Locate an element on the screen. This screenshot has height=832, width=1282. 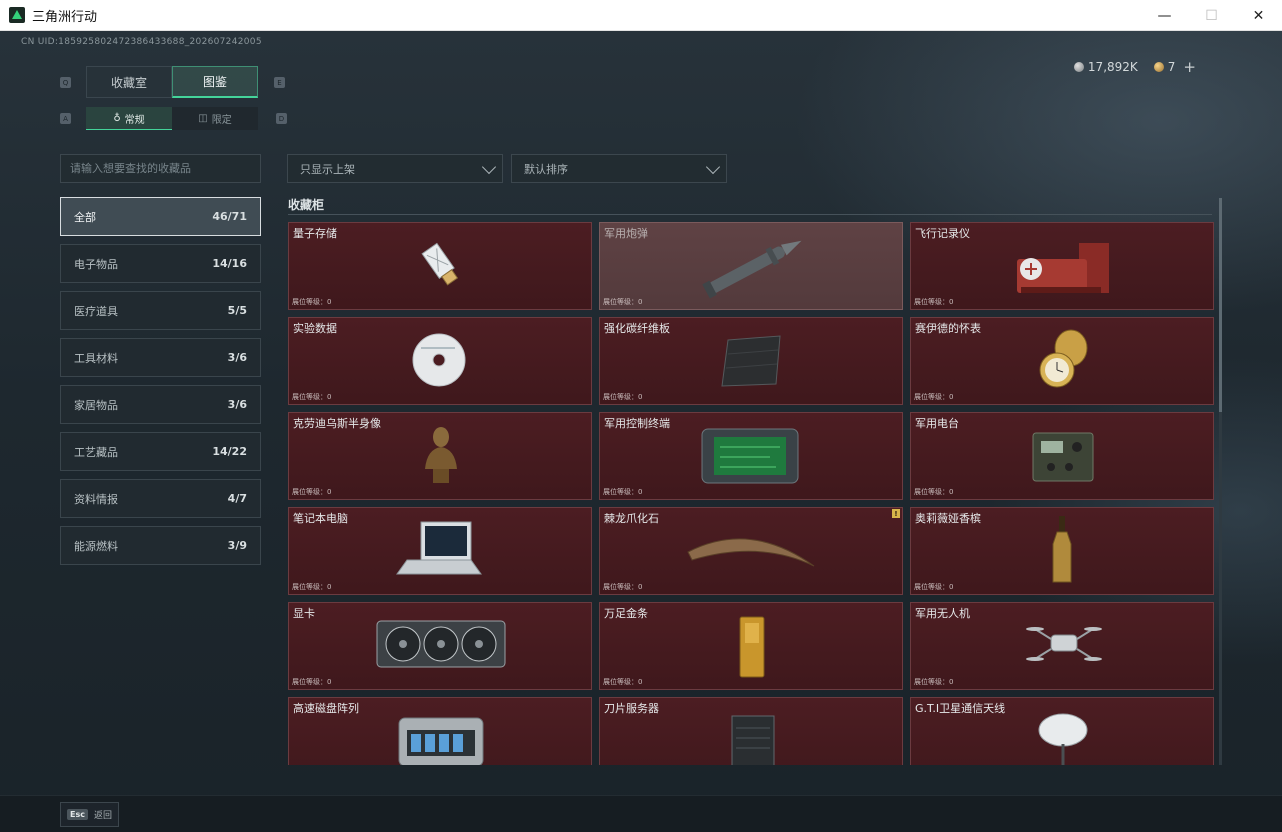
item-card: 军用电台 展位等级：0 is located at coordinates (1062, 456).